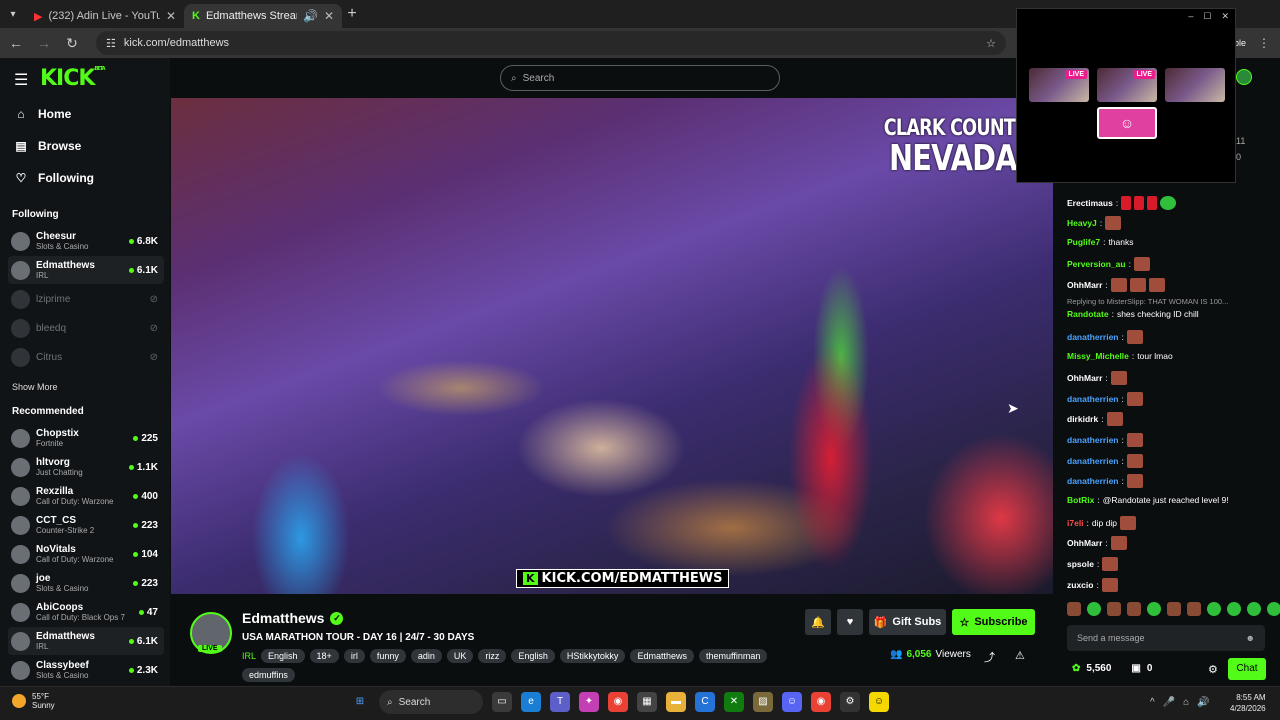 The height and width of the screenshot is (720, 1280). I want to click on sidebar-channel: Chopstix Fortnite 225, so click(86, 438).